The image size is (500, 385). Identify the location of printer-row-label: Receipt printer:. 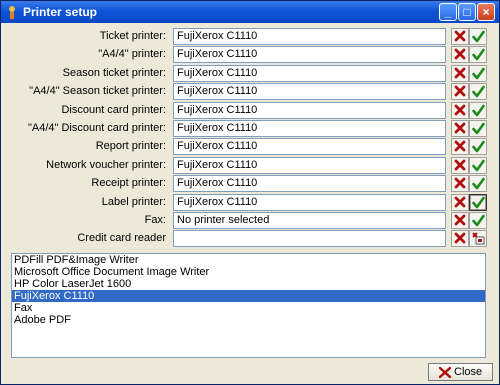
(128, 183).